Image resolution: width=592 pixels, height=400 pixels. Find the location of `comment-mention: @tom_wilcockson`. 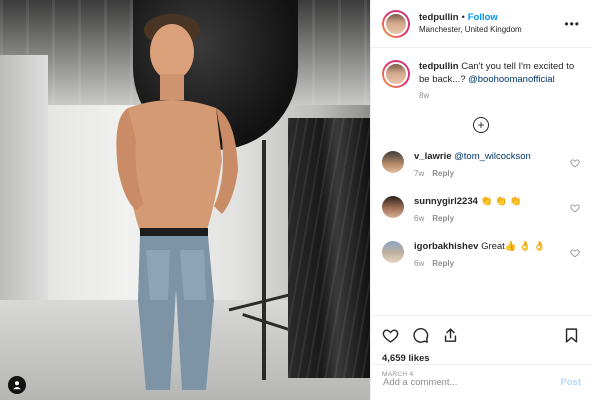

comment-mention: @tom_wilcockson is located at coordinates (492, 156).